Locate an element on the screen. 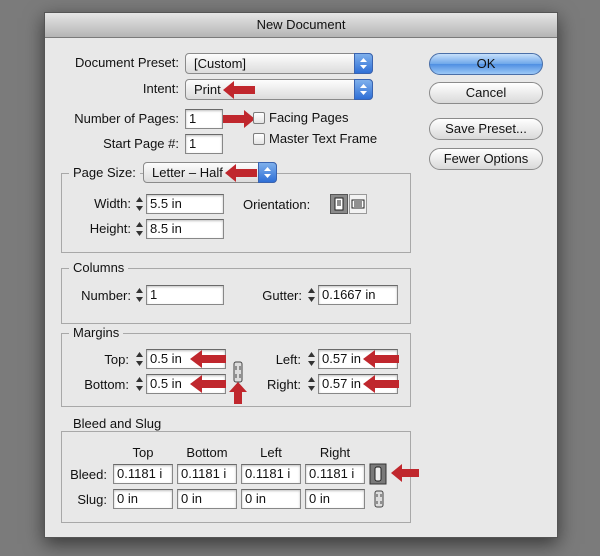 This screenshot has width=600, height=556. master-text-frame-checkbox is located at coordinates (259, 139).